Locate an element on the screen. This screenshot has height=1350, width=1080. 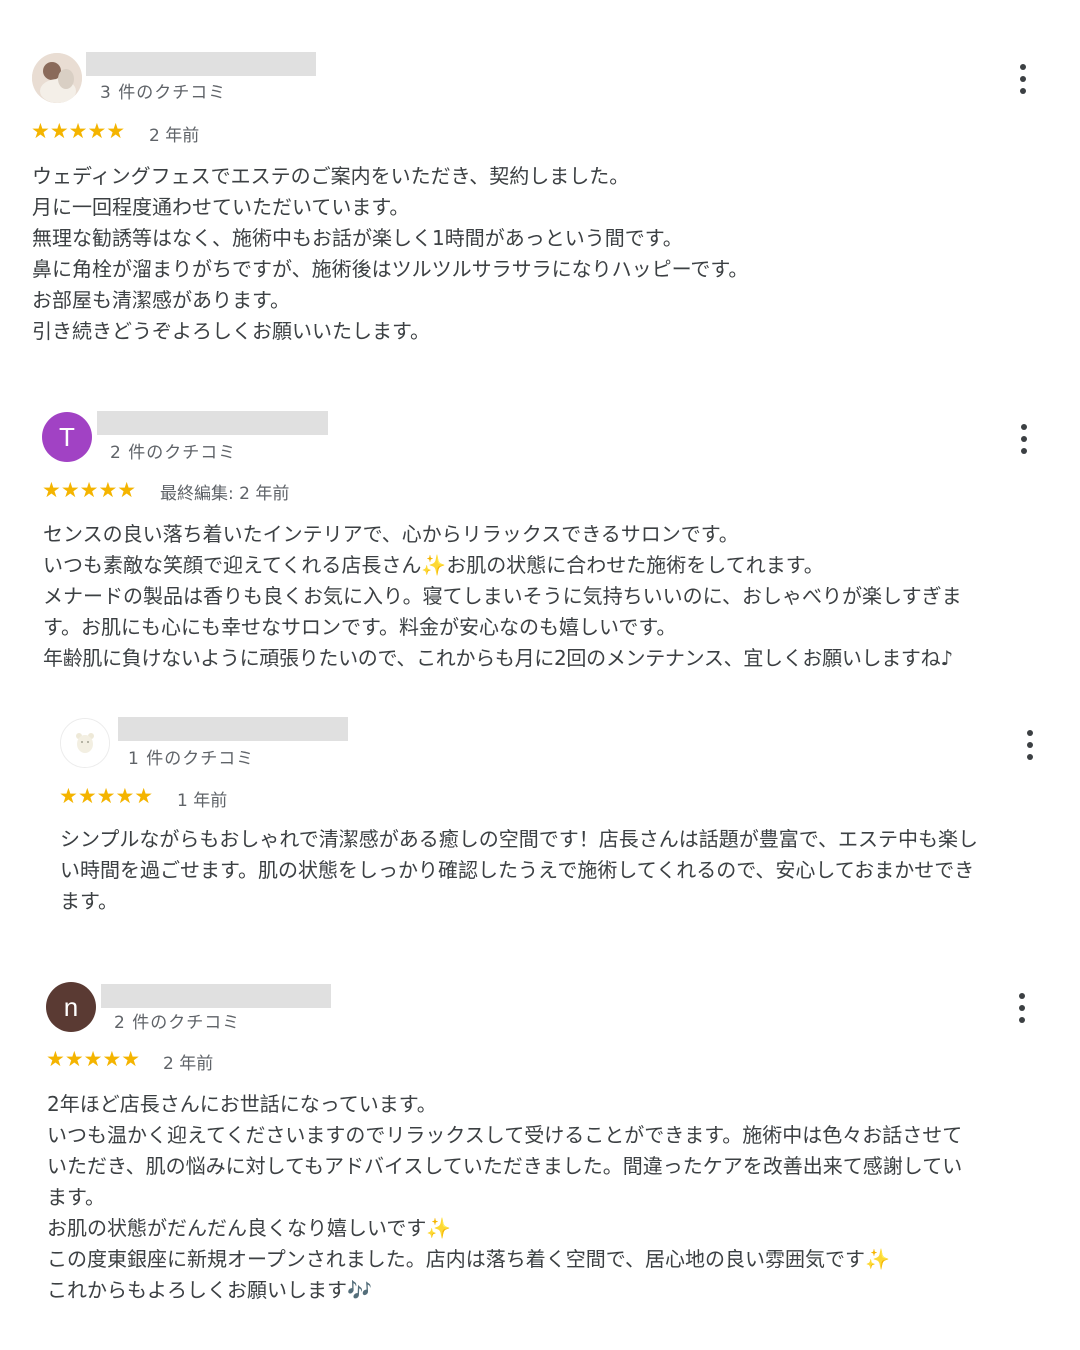
bear-avatar-icon is located at coordinates (85, 743).